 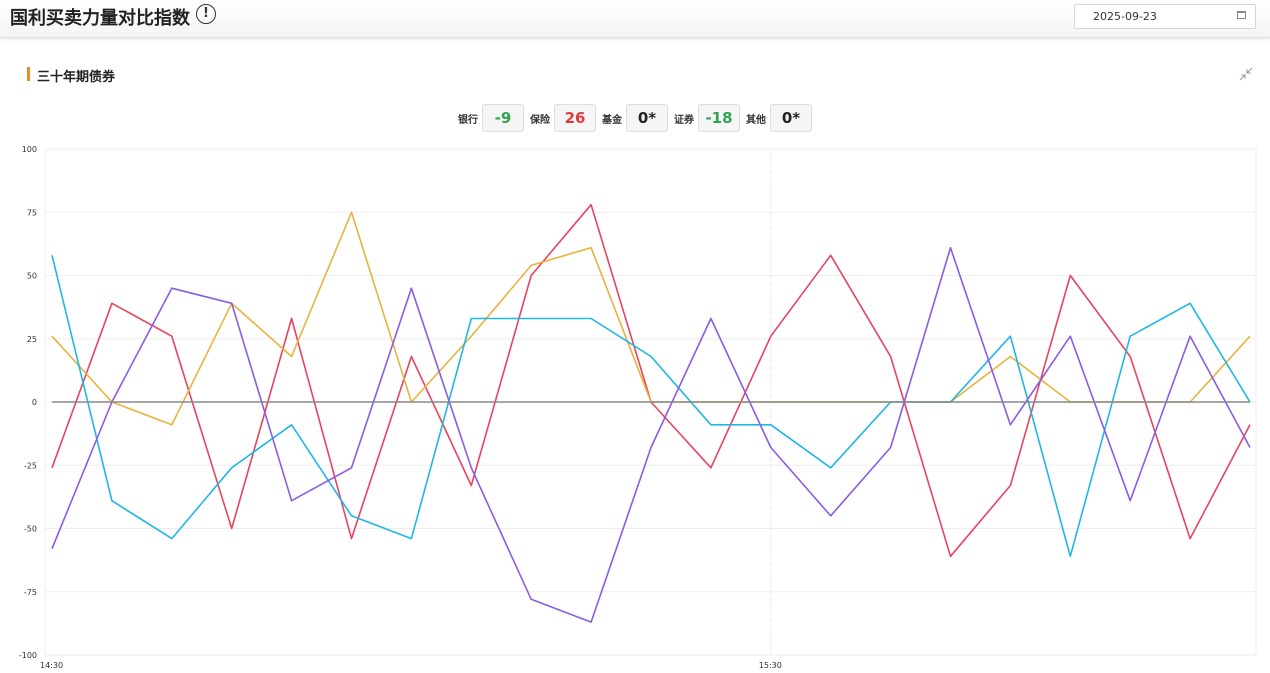 I want to click on y-tick-label: 50, so click(x=32, y=276).